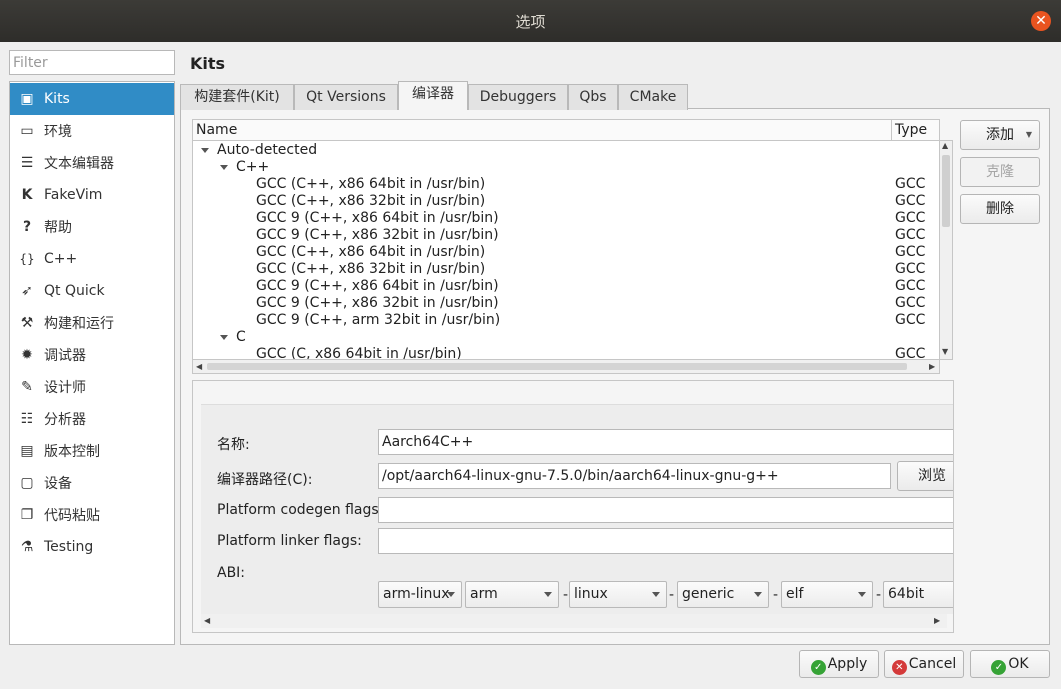  Describe the element at coordinates (92, 419) in the screenshot. I see `category-analyzer: ☷ 分析器` at that location.